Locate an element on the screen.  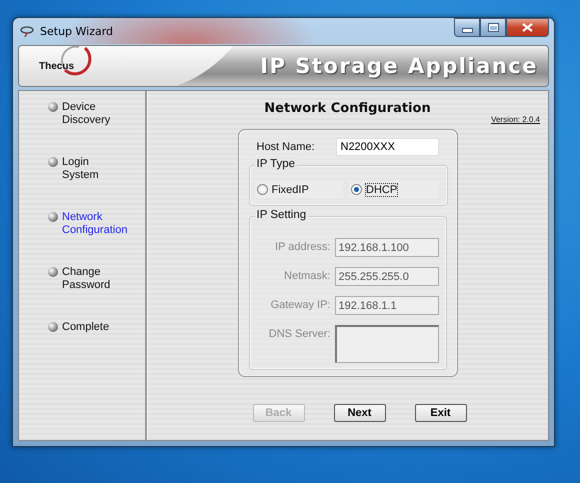
page-title: Network Configuration is located at coordinates (347, 108).